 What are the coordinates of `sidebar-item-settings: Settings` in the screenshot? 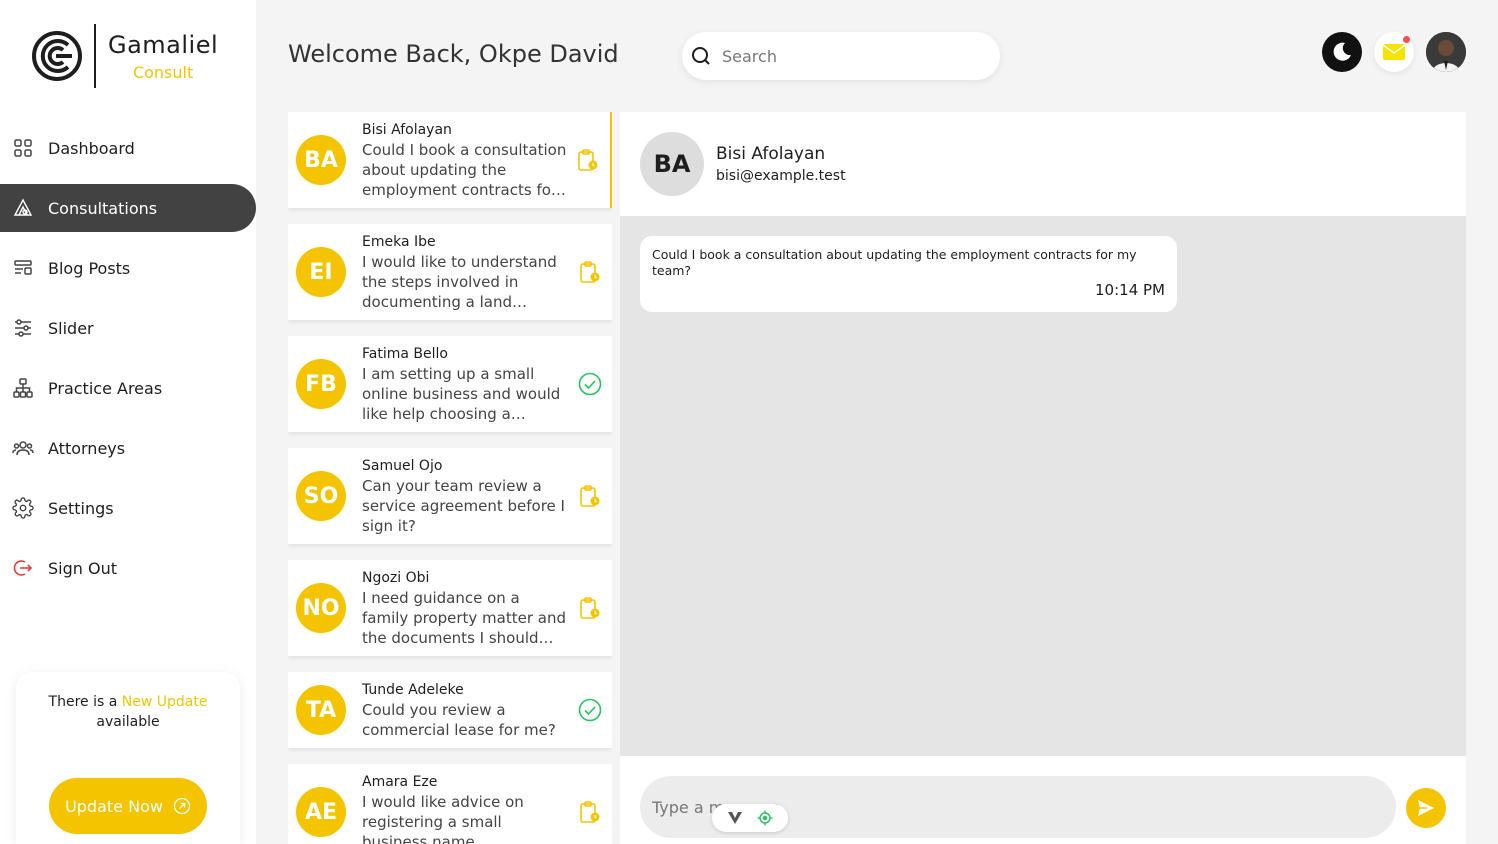 It's located at (128, 508).